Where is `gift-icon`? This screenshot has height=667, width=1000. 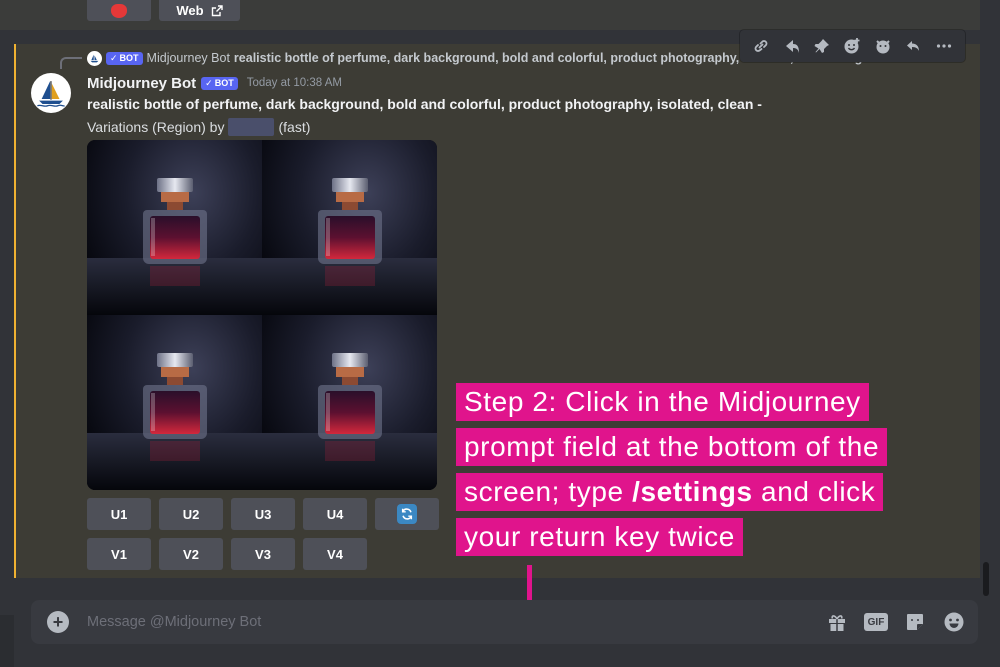 gift-icon is located at coordinates (837, 622).